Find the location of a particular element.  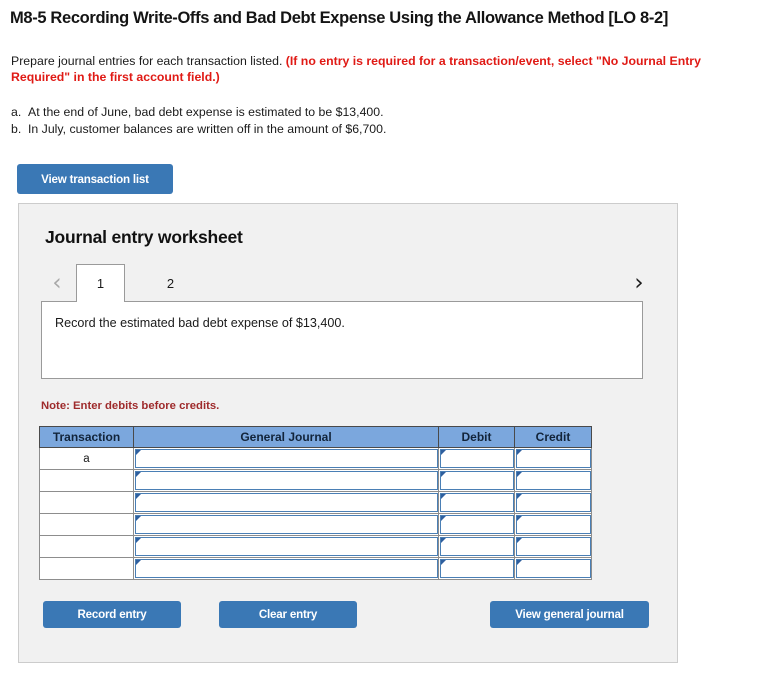

table-header-row: Transaction General Journal Debit Credit is located at coordinates (315, 437).